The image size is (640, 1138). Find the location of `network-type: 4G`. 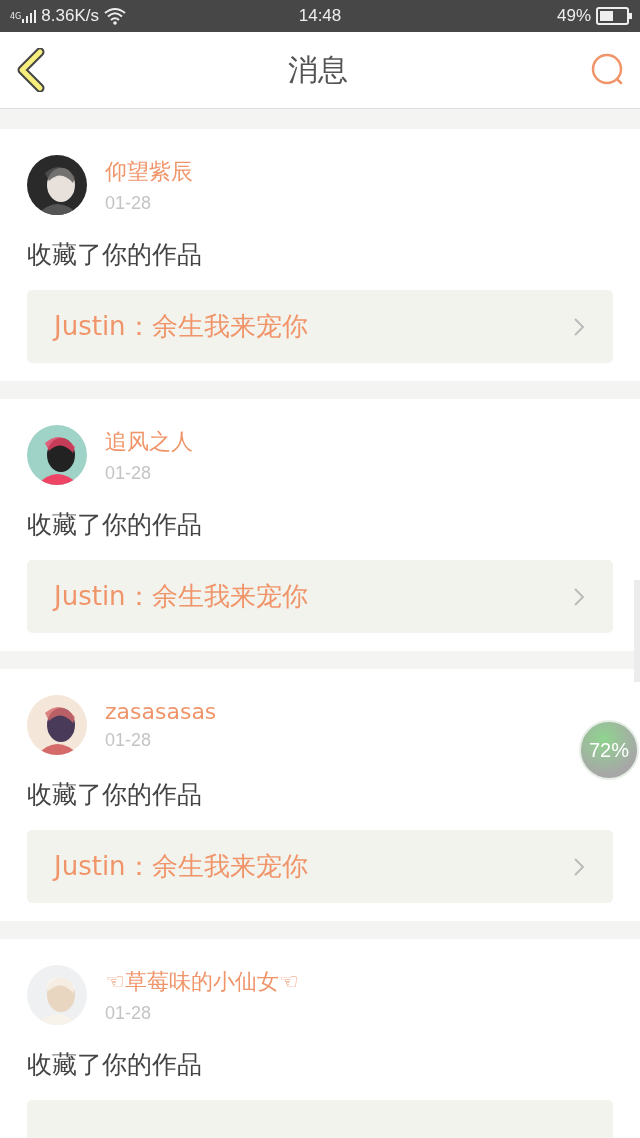

network-type: 4G is located at coordinates (16, 16).